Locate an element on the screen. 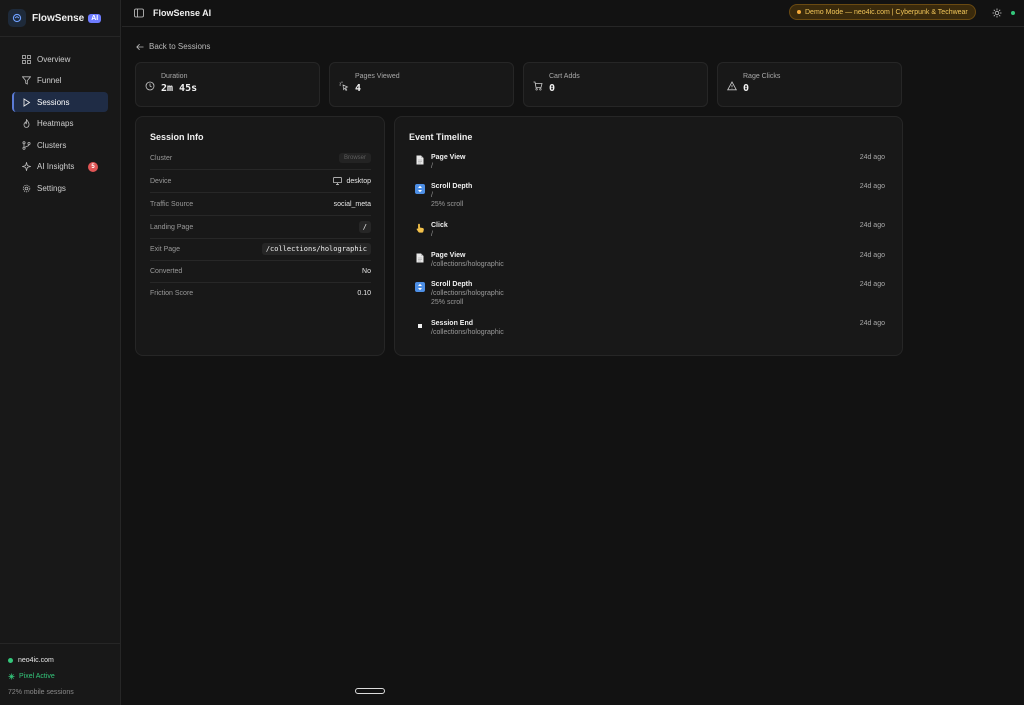 This screenshot has width=1024, height=705. sidebar-toggle-icon is located at coordinates (139, 13).